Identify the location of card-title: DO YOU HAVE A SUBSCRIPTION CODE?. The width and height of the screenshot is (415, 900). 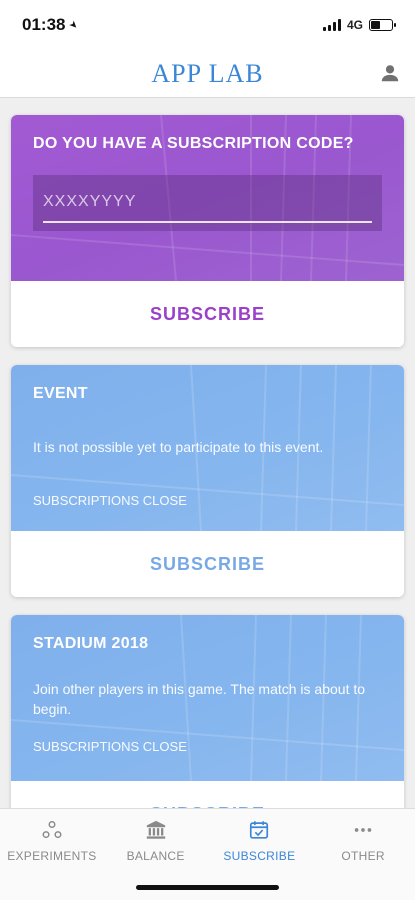
(193, 143).